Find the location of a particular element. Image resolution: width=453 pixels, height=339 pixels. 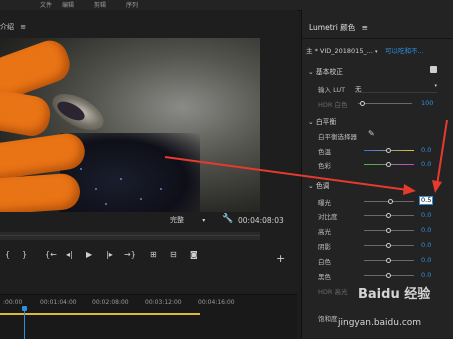

watermark-url: jingyan.baidu.com is located at coordinates (380, 323).